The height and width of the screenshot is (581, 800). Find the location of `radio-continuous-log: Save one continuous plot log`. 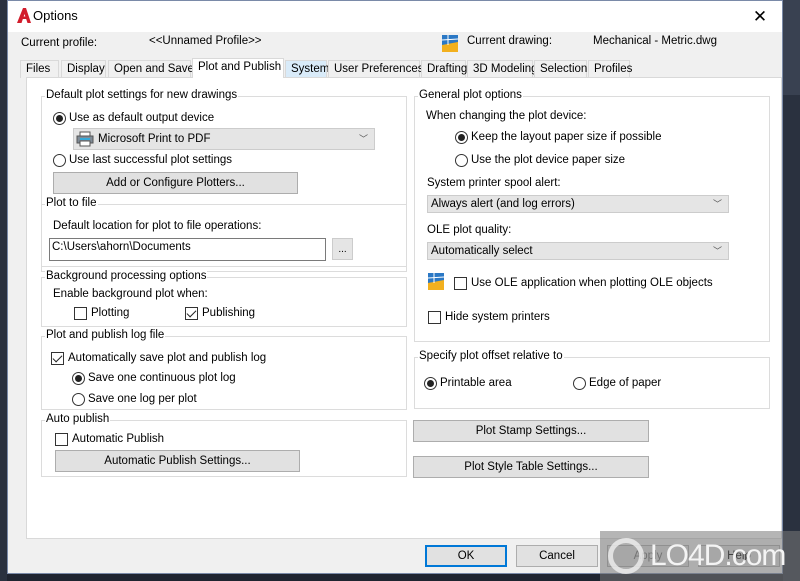

radio-continuous-log: Save one continuous plot log is located at coordinates (154, 378).